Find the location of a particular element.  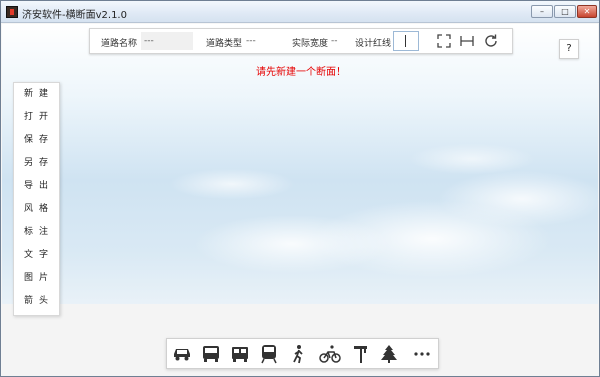

menu-item-annotate: 标注 is located at coordinates (36, 232).